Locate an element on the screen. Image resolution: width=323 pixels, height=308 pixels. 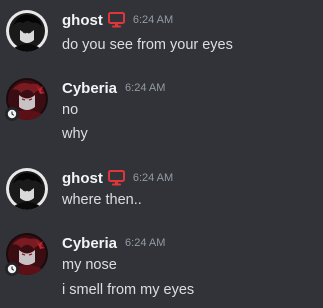
message-text: no is located at coordinates (70, 110).